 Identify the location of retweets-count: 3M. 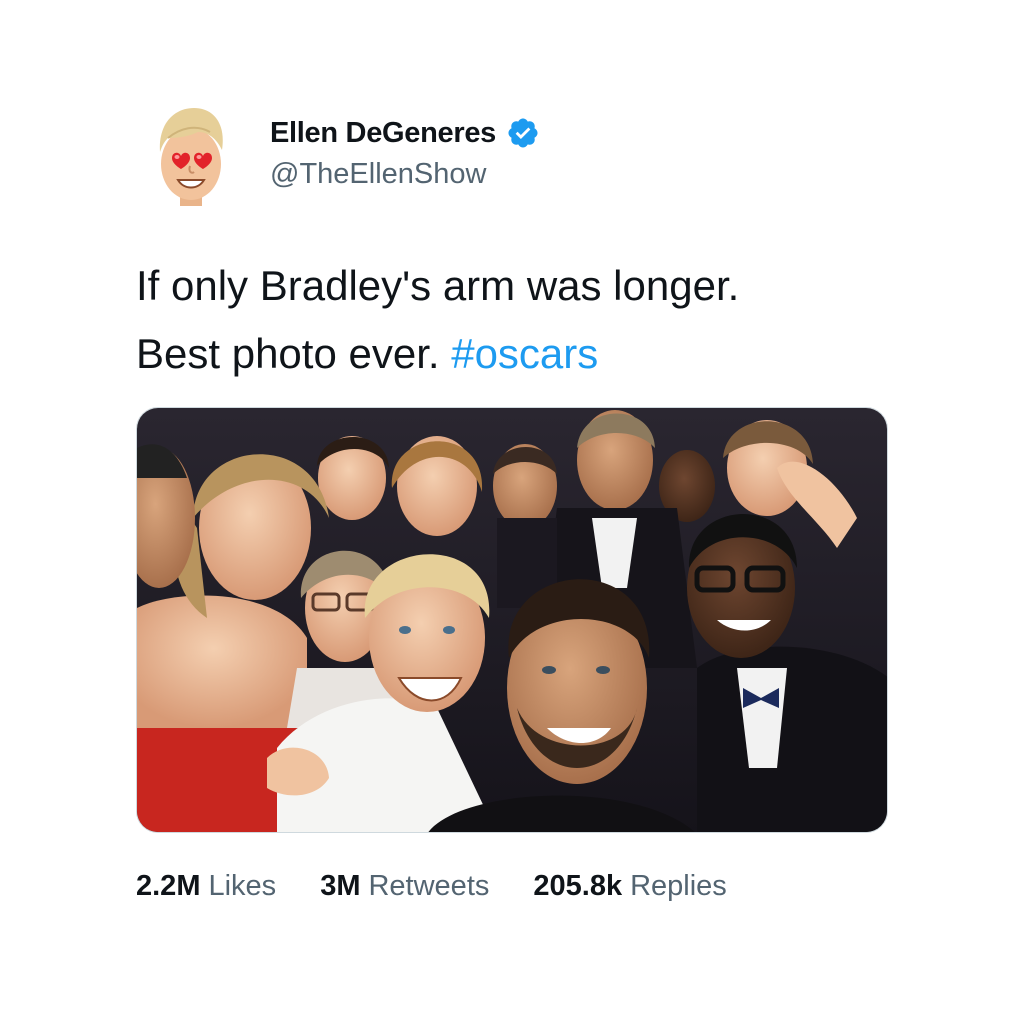
(340, 886).